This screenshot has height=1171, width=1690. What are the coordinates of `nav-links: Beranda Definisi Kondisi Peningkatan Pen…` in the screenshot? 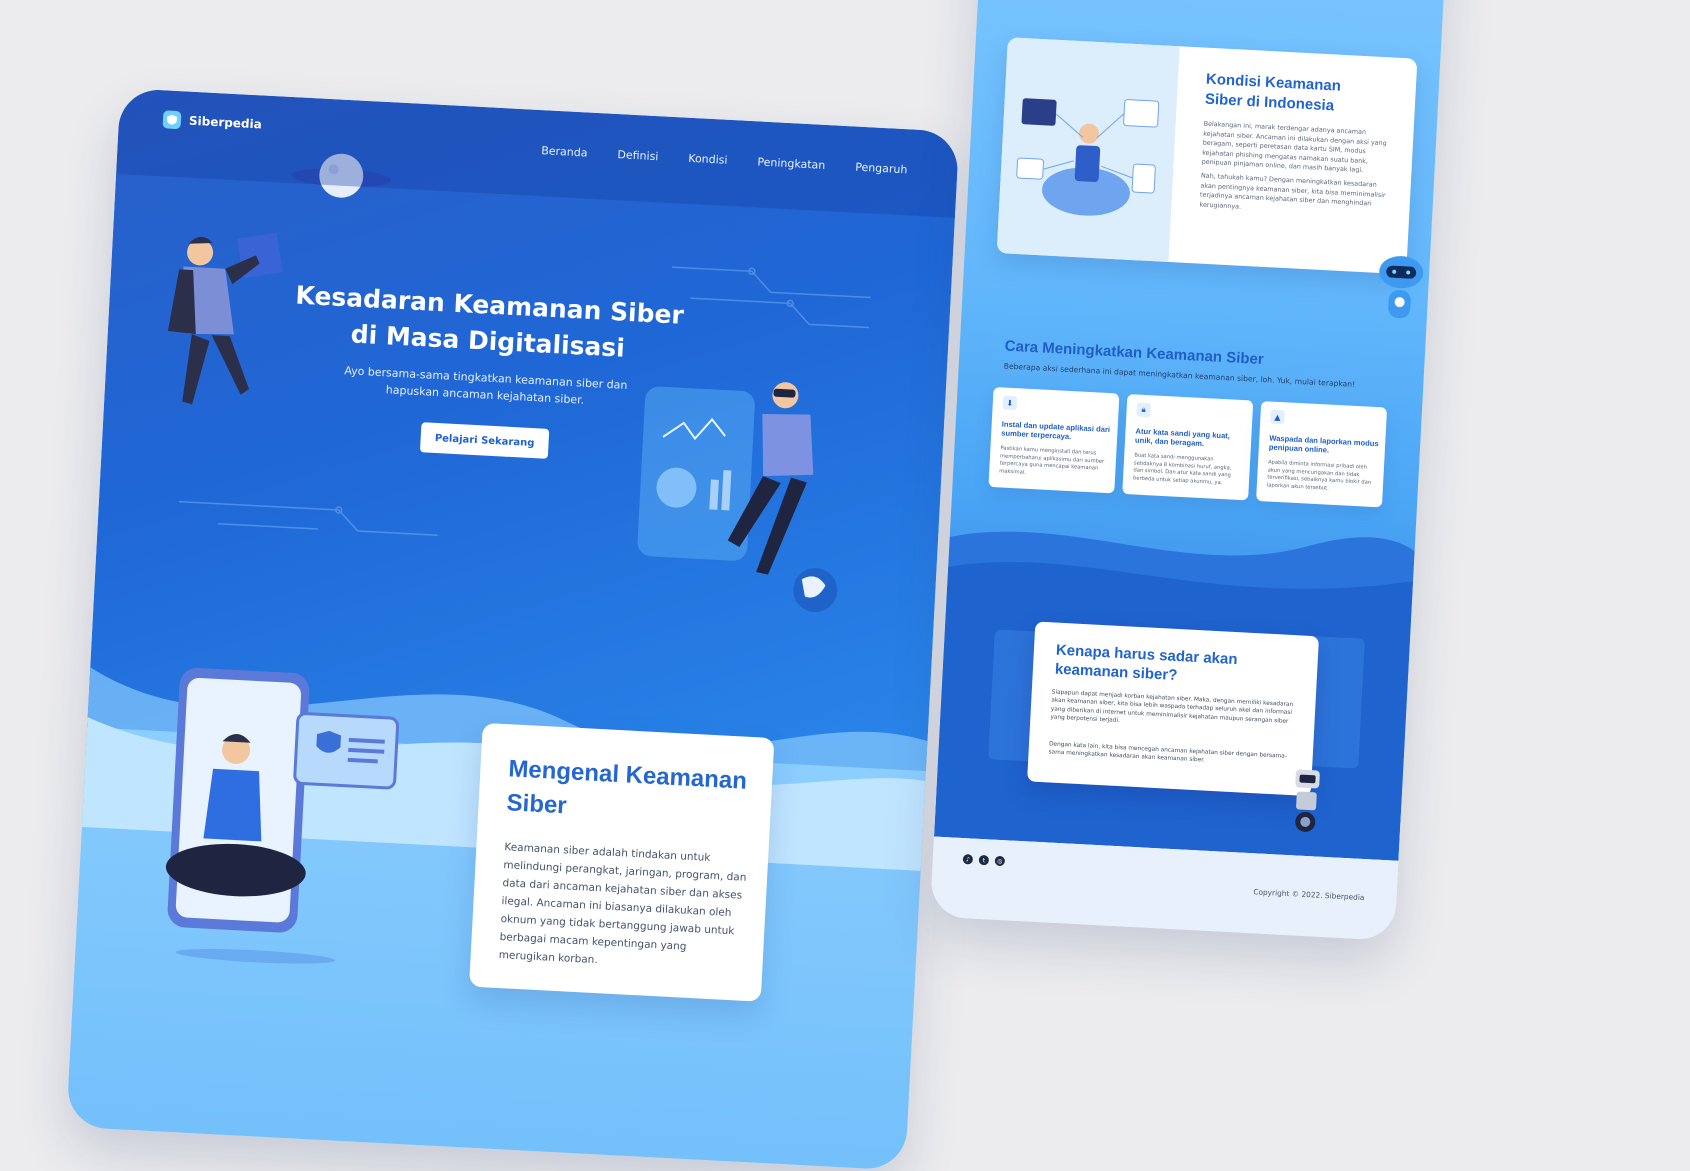 It's located at (724, 160).